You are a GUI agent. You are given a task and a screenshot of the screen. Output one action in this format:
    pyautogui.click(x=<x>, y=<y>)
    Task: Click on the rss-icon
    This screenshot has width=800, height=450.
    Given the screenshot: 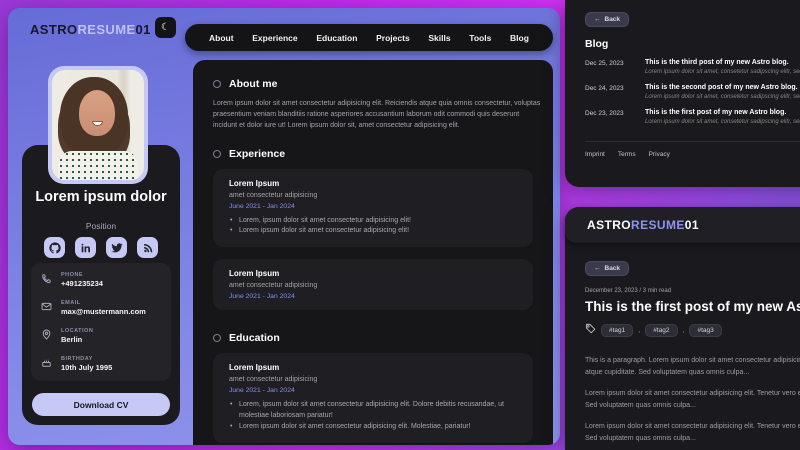 What is the action you would take?
    pyautogui.click(x=147, y=247)
    